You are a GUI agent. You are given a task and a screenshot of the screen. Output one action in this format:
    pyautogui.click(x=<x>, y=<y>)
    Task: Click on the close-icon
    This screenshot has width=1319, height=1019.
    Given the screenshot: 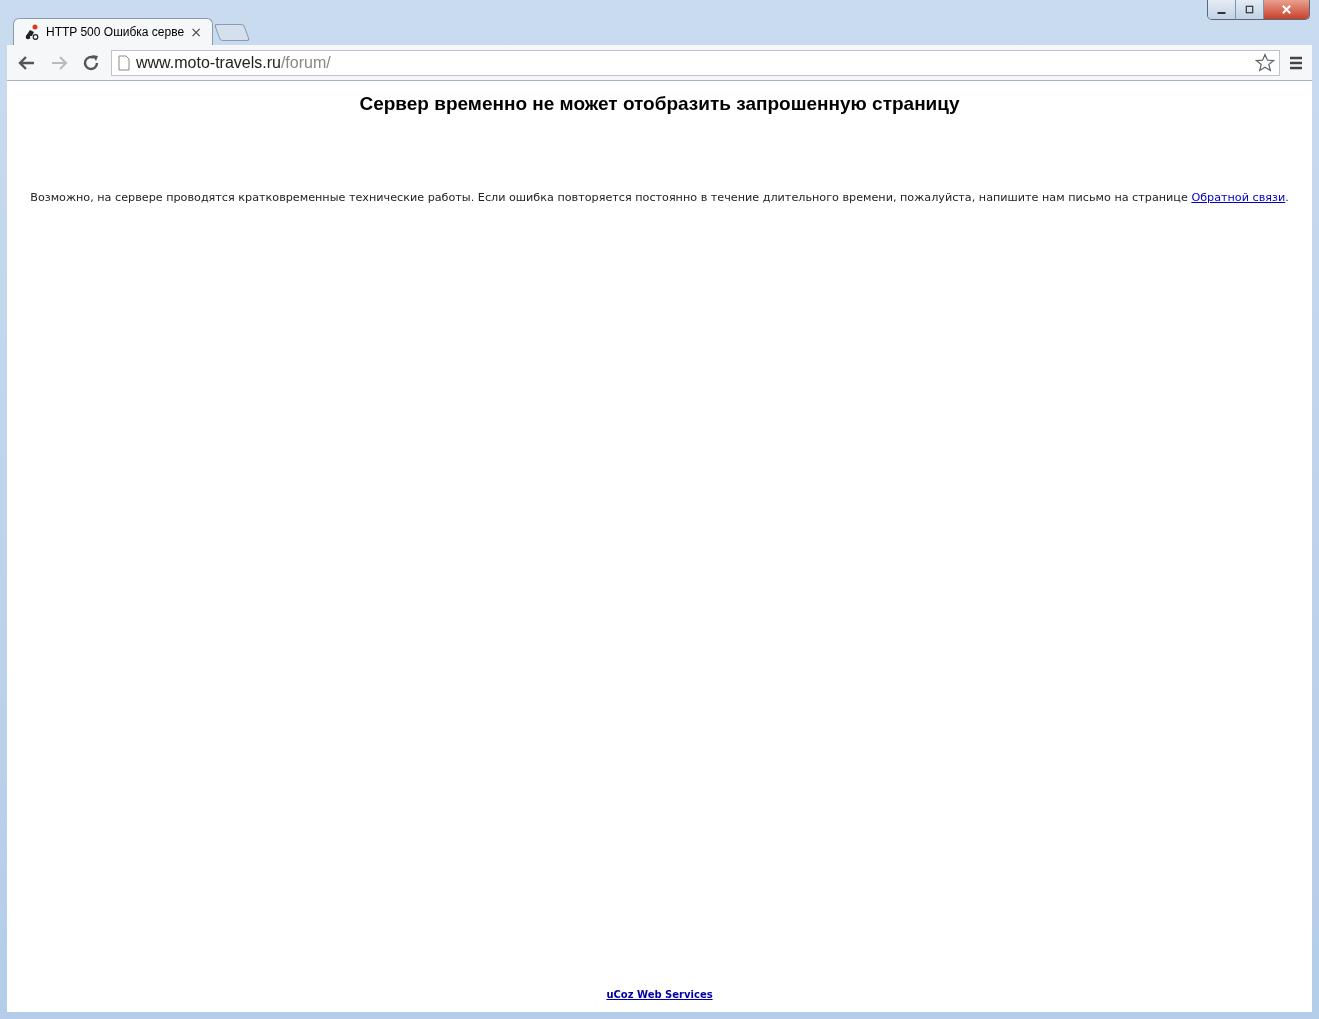 What is the action you would take?
    pyautogui.click(x=1286, y=9)
    